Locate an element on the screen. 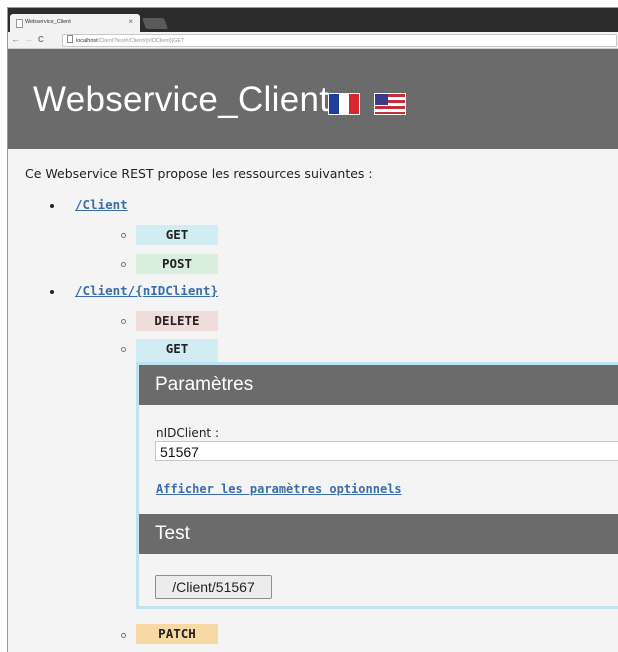  flag-france-icon is located at coordinates (344, 104).